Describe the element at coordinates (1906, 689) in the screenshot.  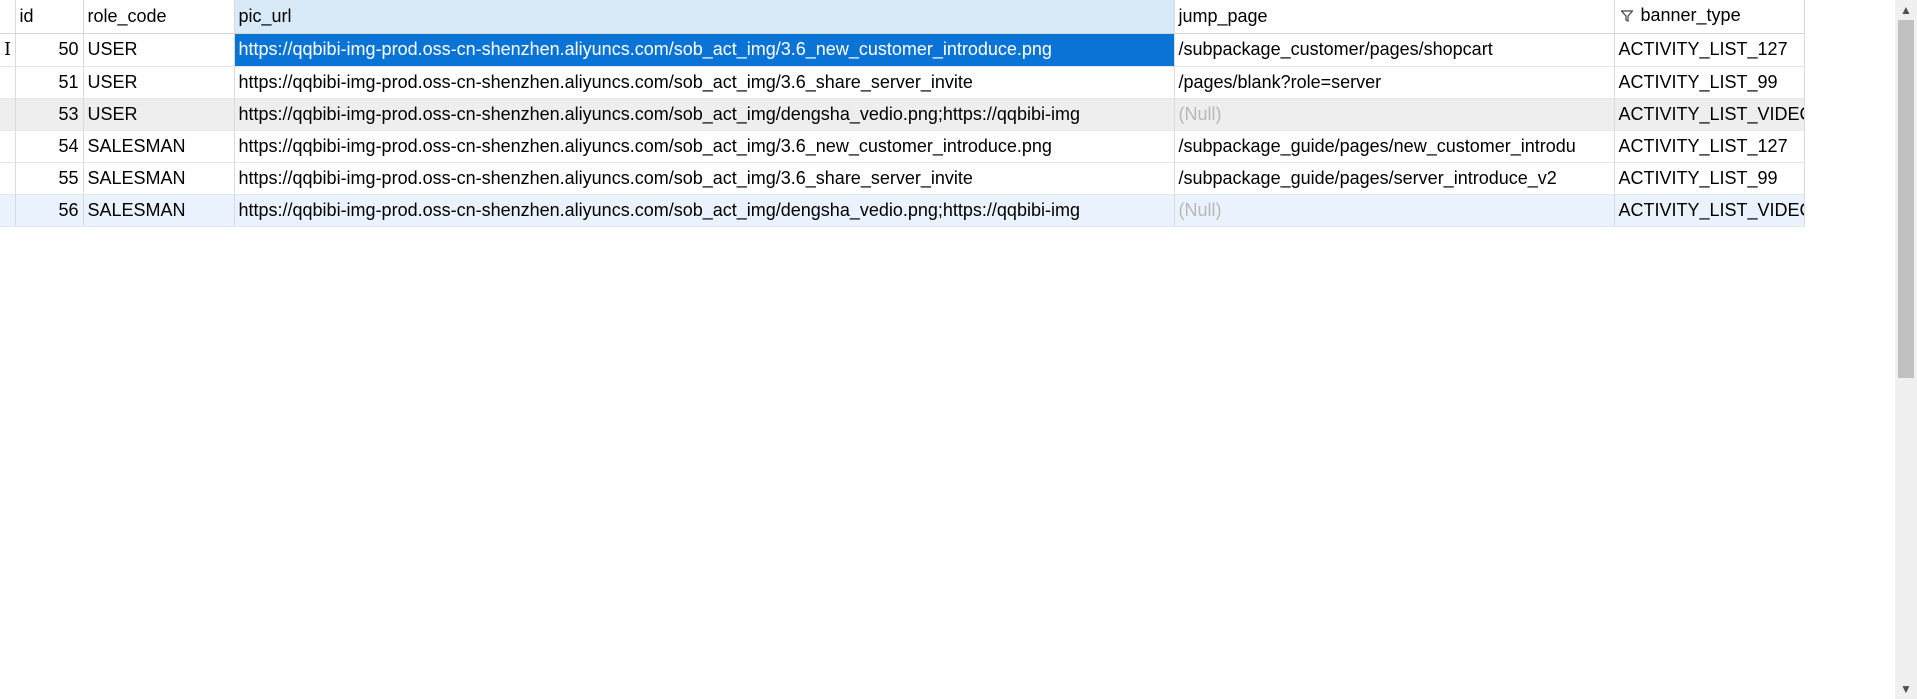
I see `chevron-down-icon: ▼` at that location.